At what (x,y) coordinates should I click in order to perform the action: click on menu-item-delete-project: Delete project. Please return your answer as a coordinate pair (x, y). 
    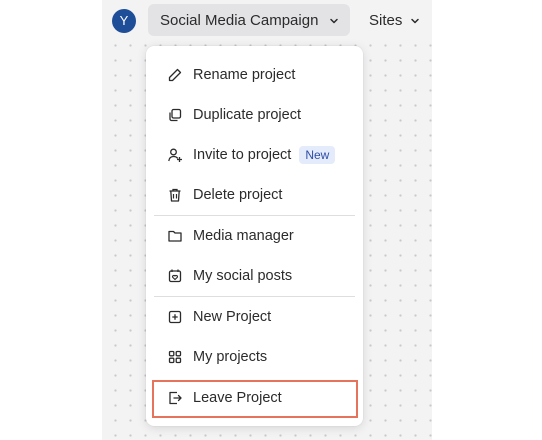
    Looking at the image, I should click on (254, 195).